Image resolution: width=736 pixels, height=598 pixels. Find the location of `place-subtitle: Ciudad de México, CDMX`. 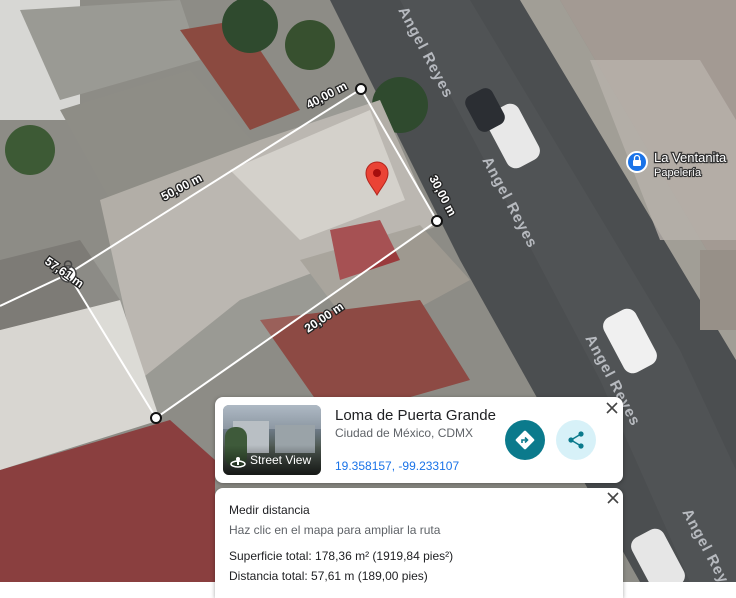

place-subtitle: Ciudad de México, CDMX is located at coordinates (404, 433).